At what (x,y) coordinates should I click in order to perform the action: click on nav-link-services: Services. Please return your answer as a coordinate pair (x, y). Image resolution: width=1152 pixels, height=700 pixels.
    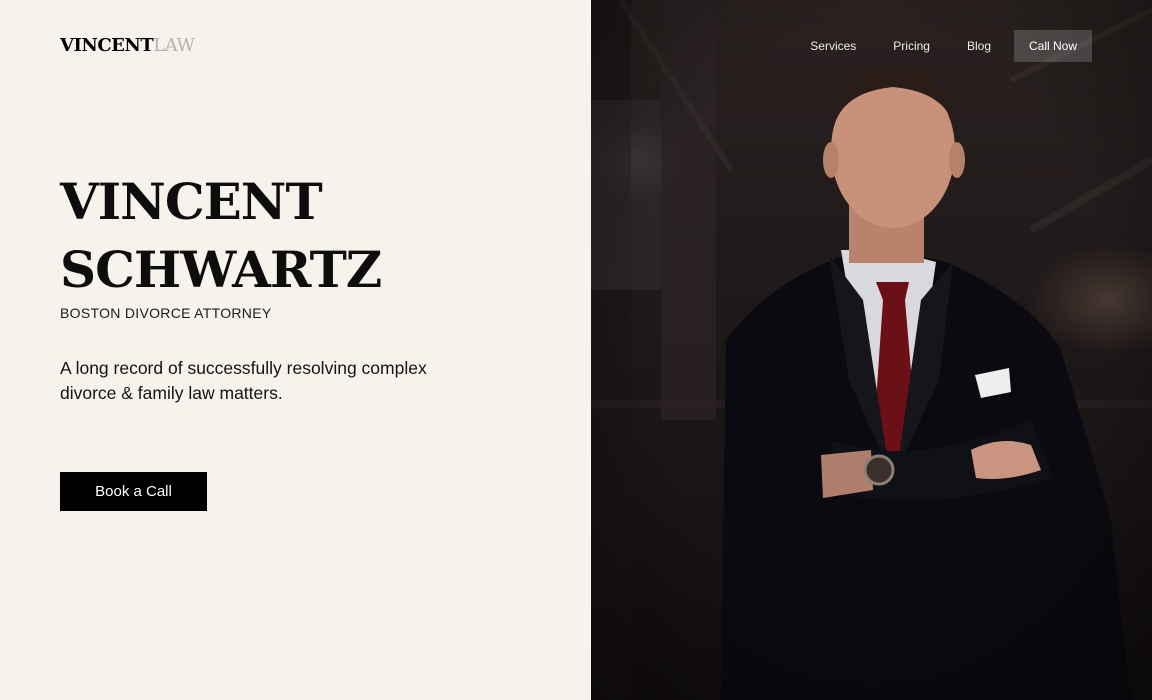
    Looking at the image, I should click on (833, 46).